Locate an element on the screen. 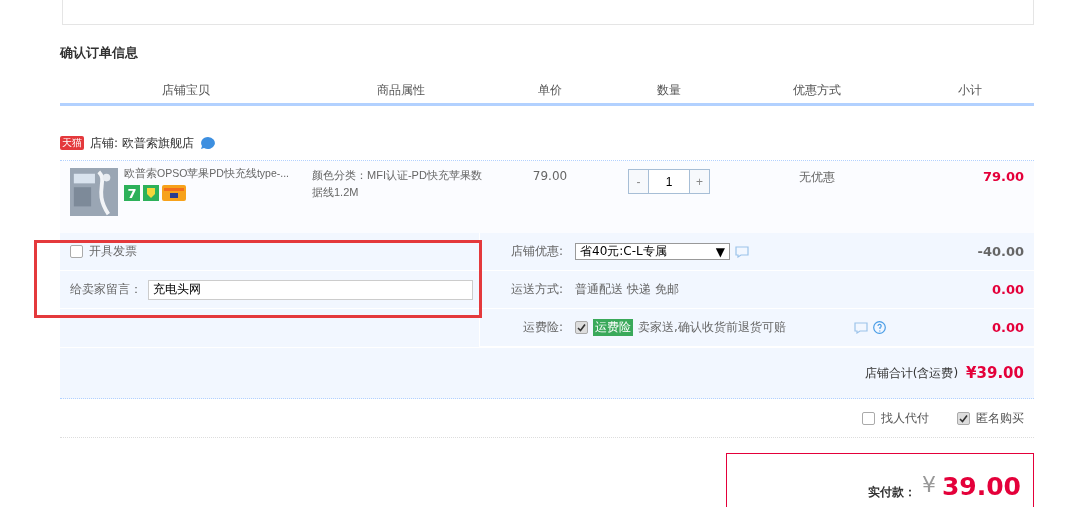  shield-badge-icon is located at coordinates (151, 193).